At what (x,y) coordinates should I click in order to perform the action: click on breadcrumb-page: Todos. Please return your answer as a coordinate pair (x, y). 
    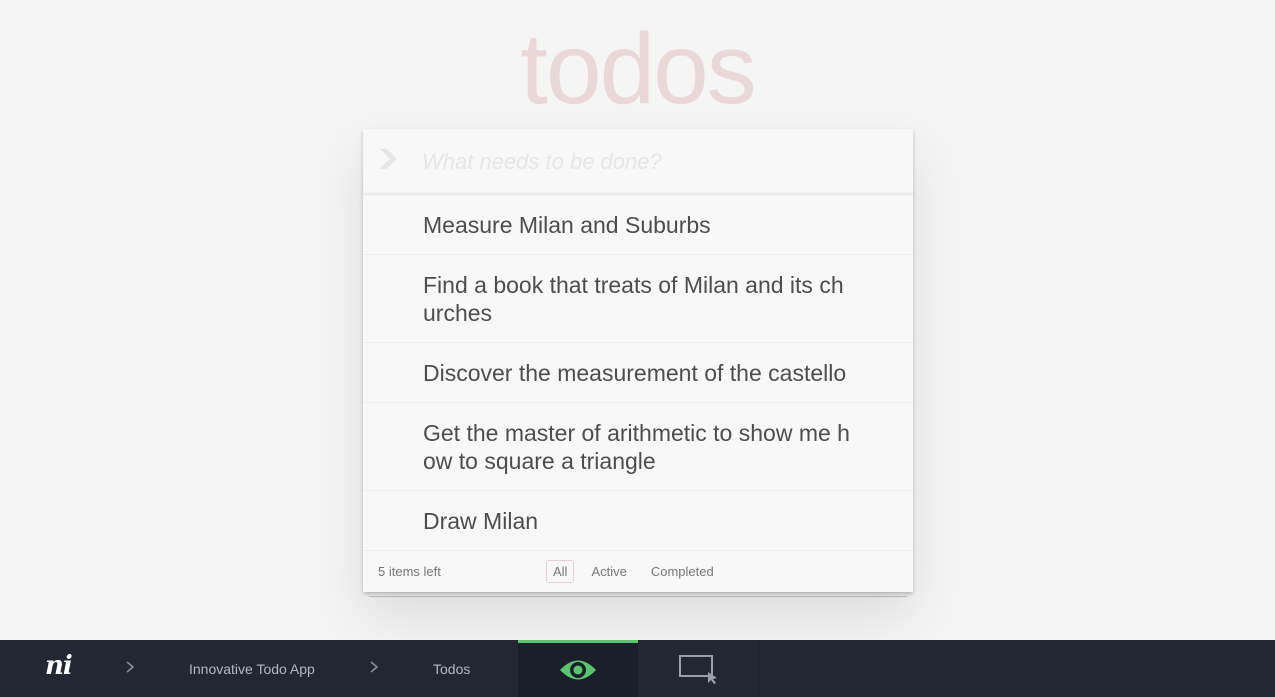
    Looking at the image, I should click on (451, 669).